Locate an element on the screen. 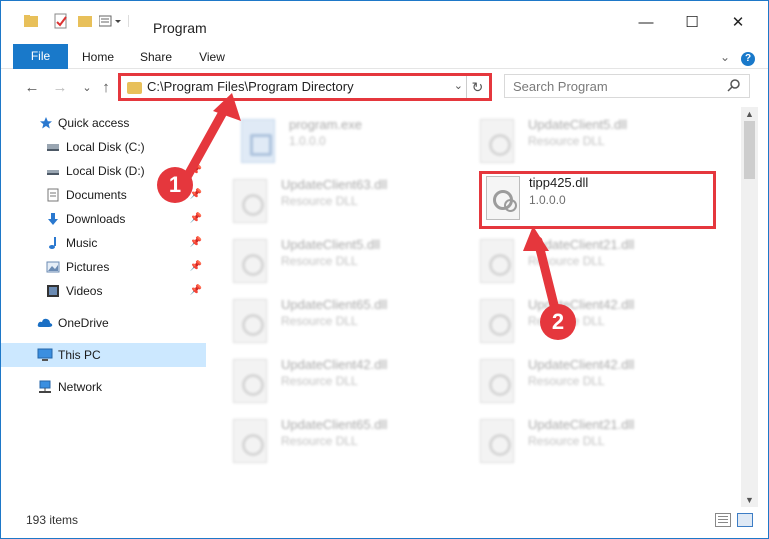 Image resolution: width=769 pixels, height=539 pixels. tab-view: View is located at coordinates (212, 57).